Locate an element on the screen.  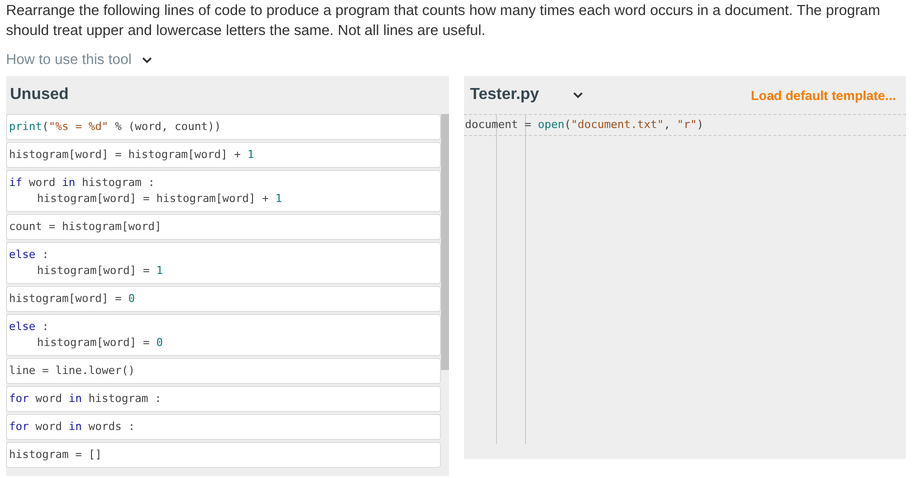
instructions-text: Rearrange the following lines of code to produce a program that counts how many times each word occurs in a document. The program should treat upper and lowercase letters the same. Not all lines are useful. is located at coordinates (444, 21).